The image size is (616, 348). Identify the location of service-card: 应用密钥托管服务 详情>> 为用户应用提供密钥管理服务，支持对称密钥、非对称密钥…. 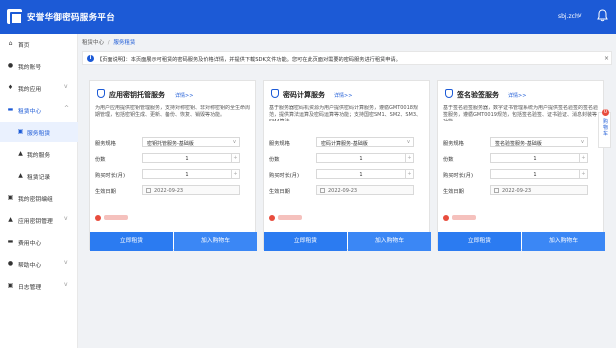
(173, 165).